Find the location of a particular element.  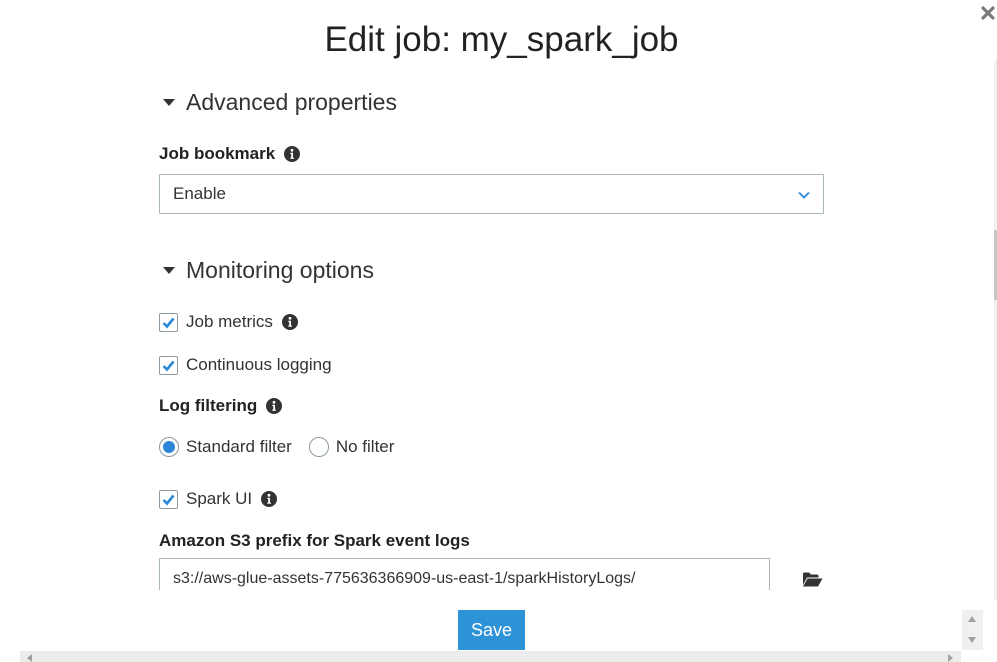

no-filter-radio is located at coordinates (318, 447).